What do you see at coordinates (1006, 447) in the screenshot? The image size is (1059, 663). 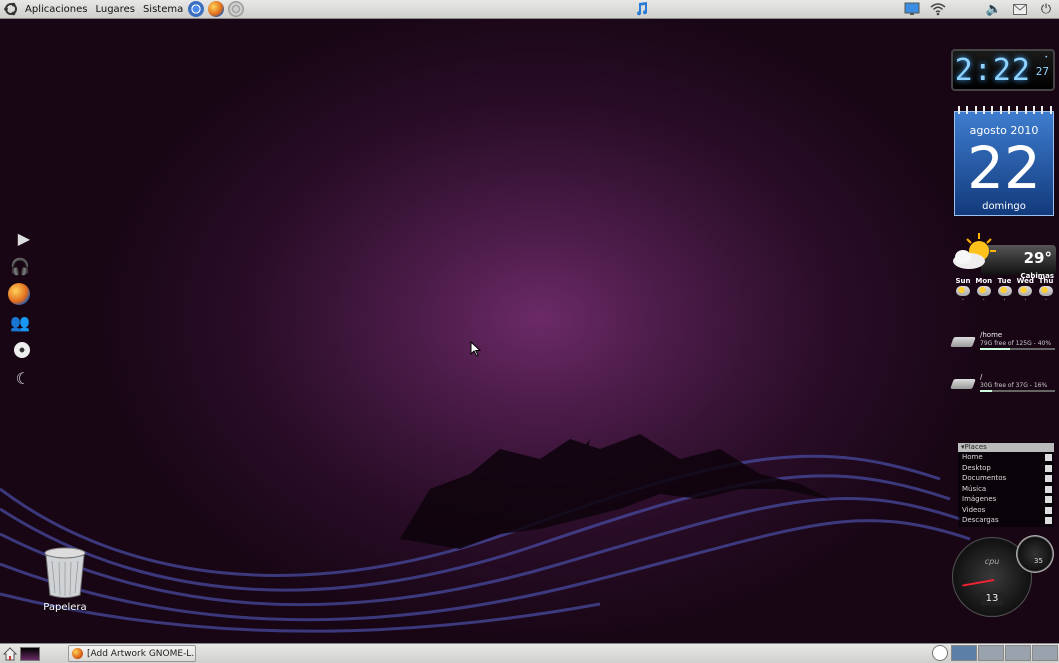 I see `places-header: ▾Places` at bounding box center [1006, 447].